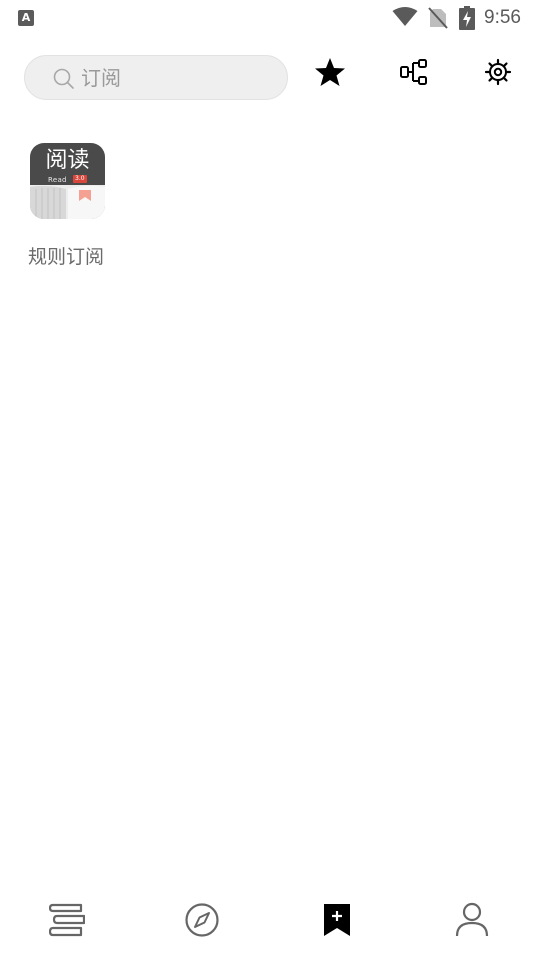  I want to click on star-icon, so click(330, 72).